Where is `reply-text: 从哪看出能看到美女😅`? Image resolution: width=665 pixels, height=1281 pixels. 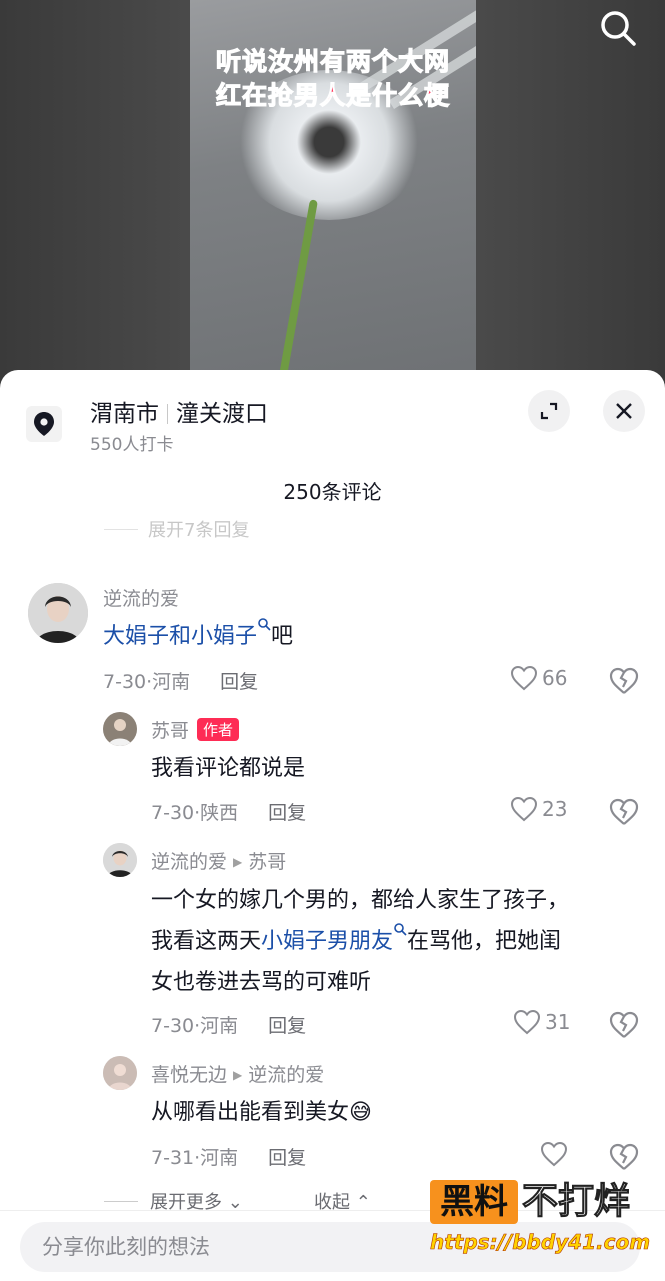 reply-text: 从哪看出能看到美女😅 is located at coordinates (261, 1112).